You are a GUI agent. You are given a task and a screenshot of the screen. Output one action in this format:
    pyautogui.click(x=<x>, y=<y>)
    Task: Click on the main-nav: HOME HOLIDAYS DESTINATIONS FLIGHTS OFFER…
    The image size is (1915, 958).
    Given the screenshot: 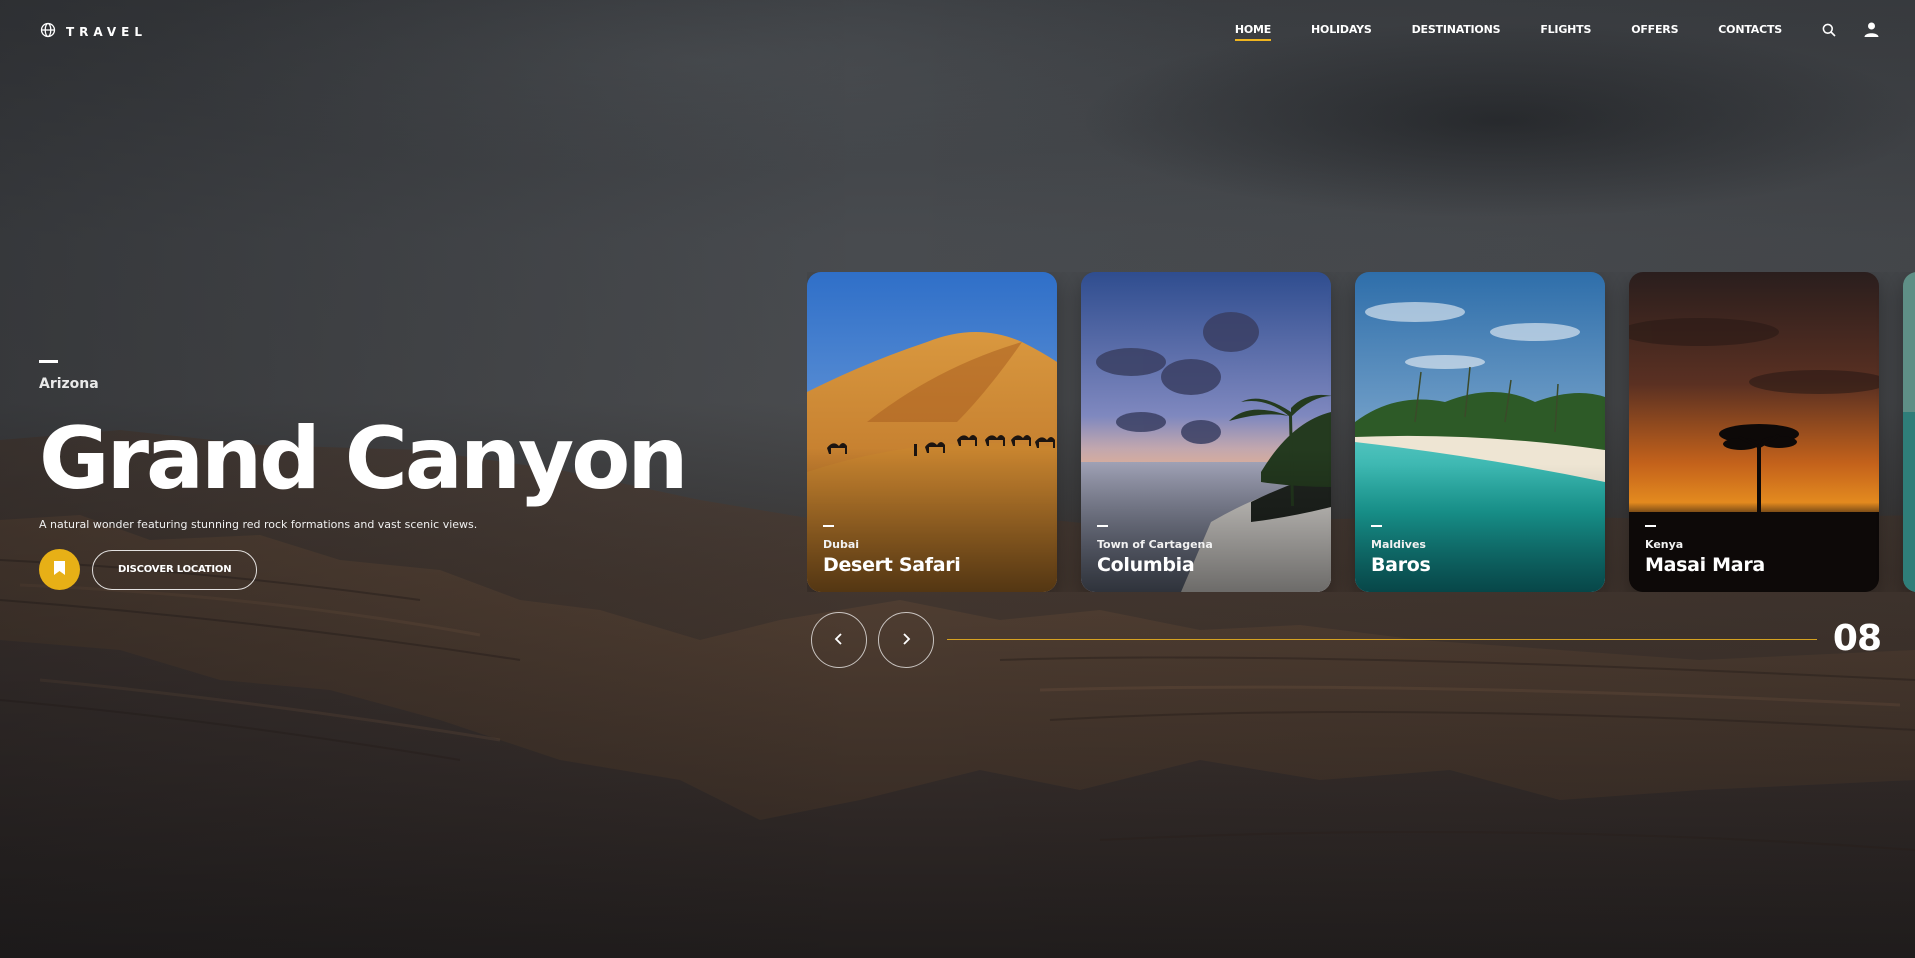 What is the action you would take?
    pyautogui.click(x=1555, y=31)
    